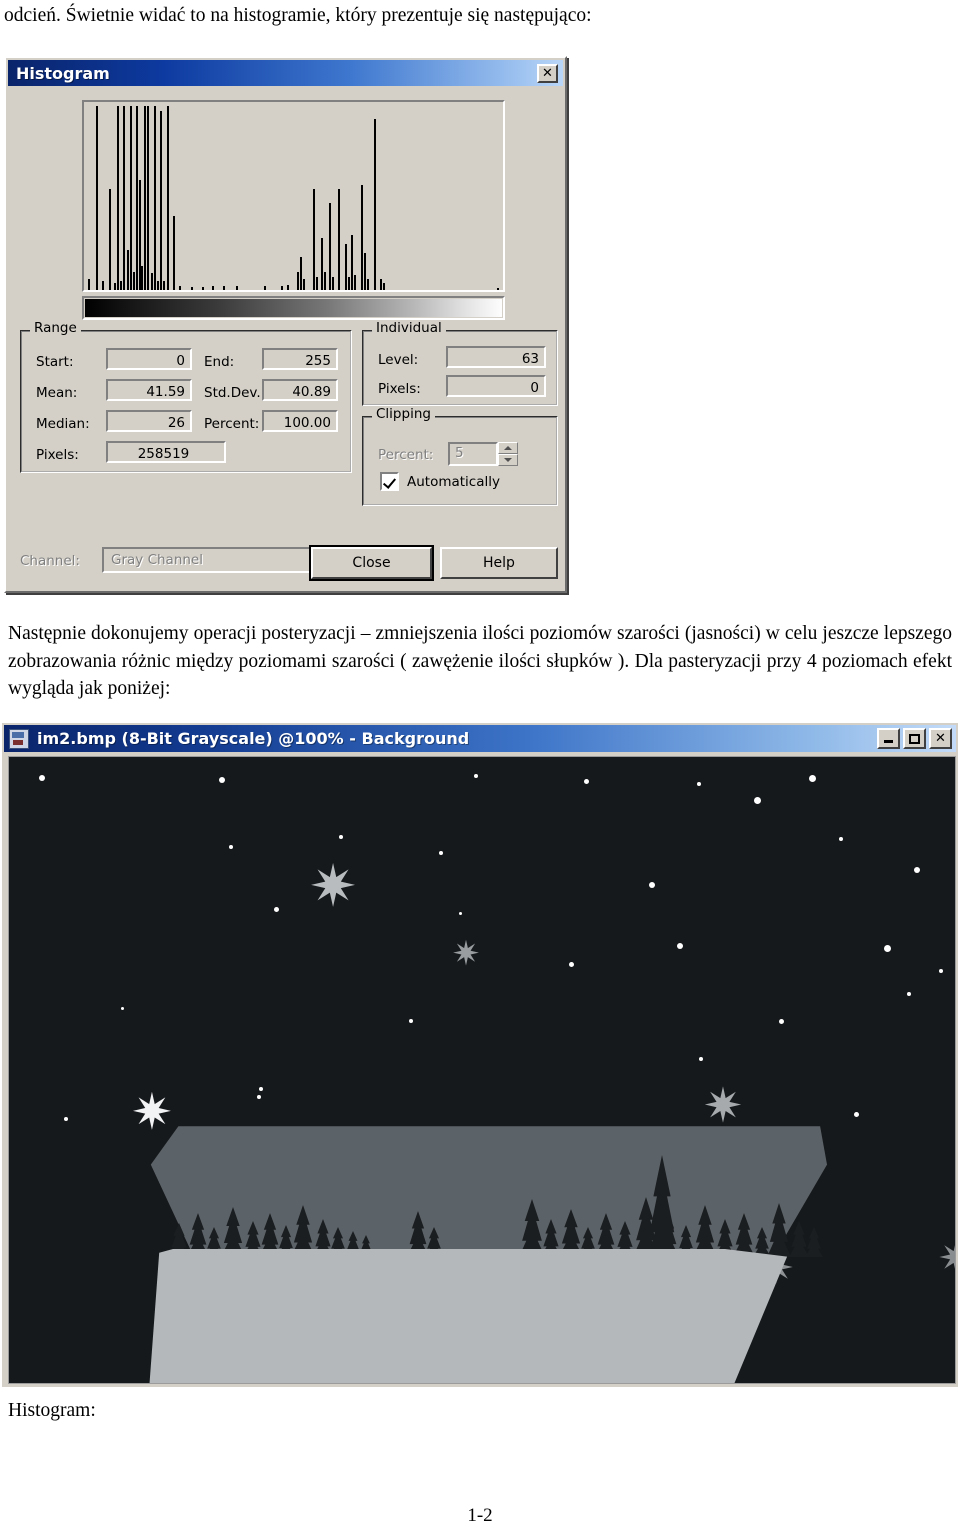 This screenshot has height=1539, width=960. I want to click on channel-label: Channel:, so click(50, 561).